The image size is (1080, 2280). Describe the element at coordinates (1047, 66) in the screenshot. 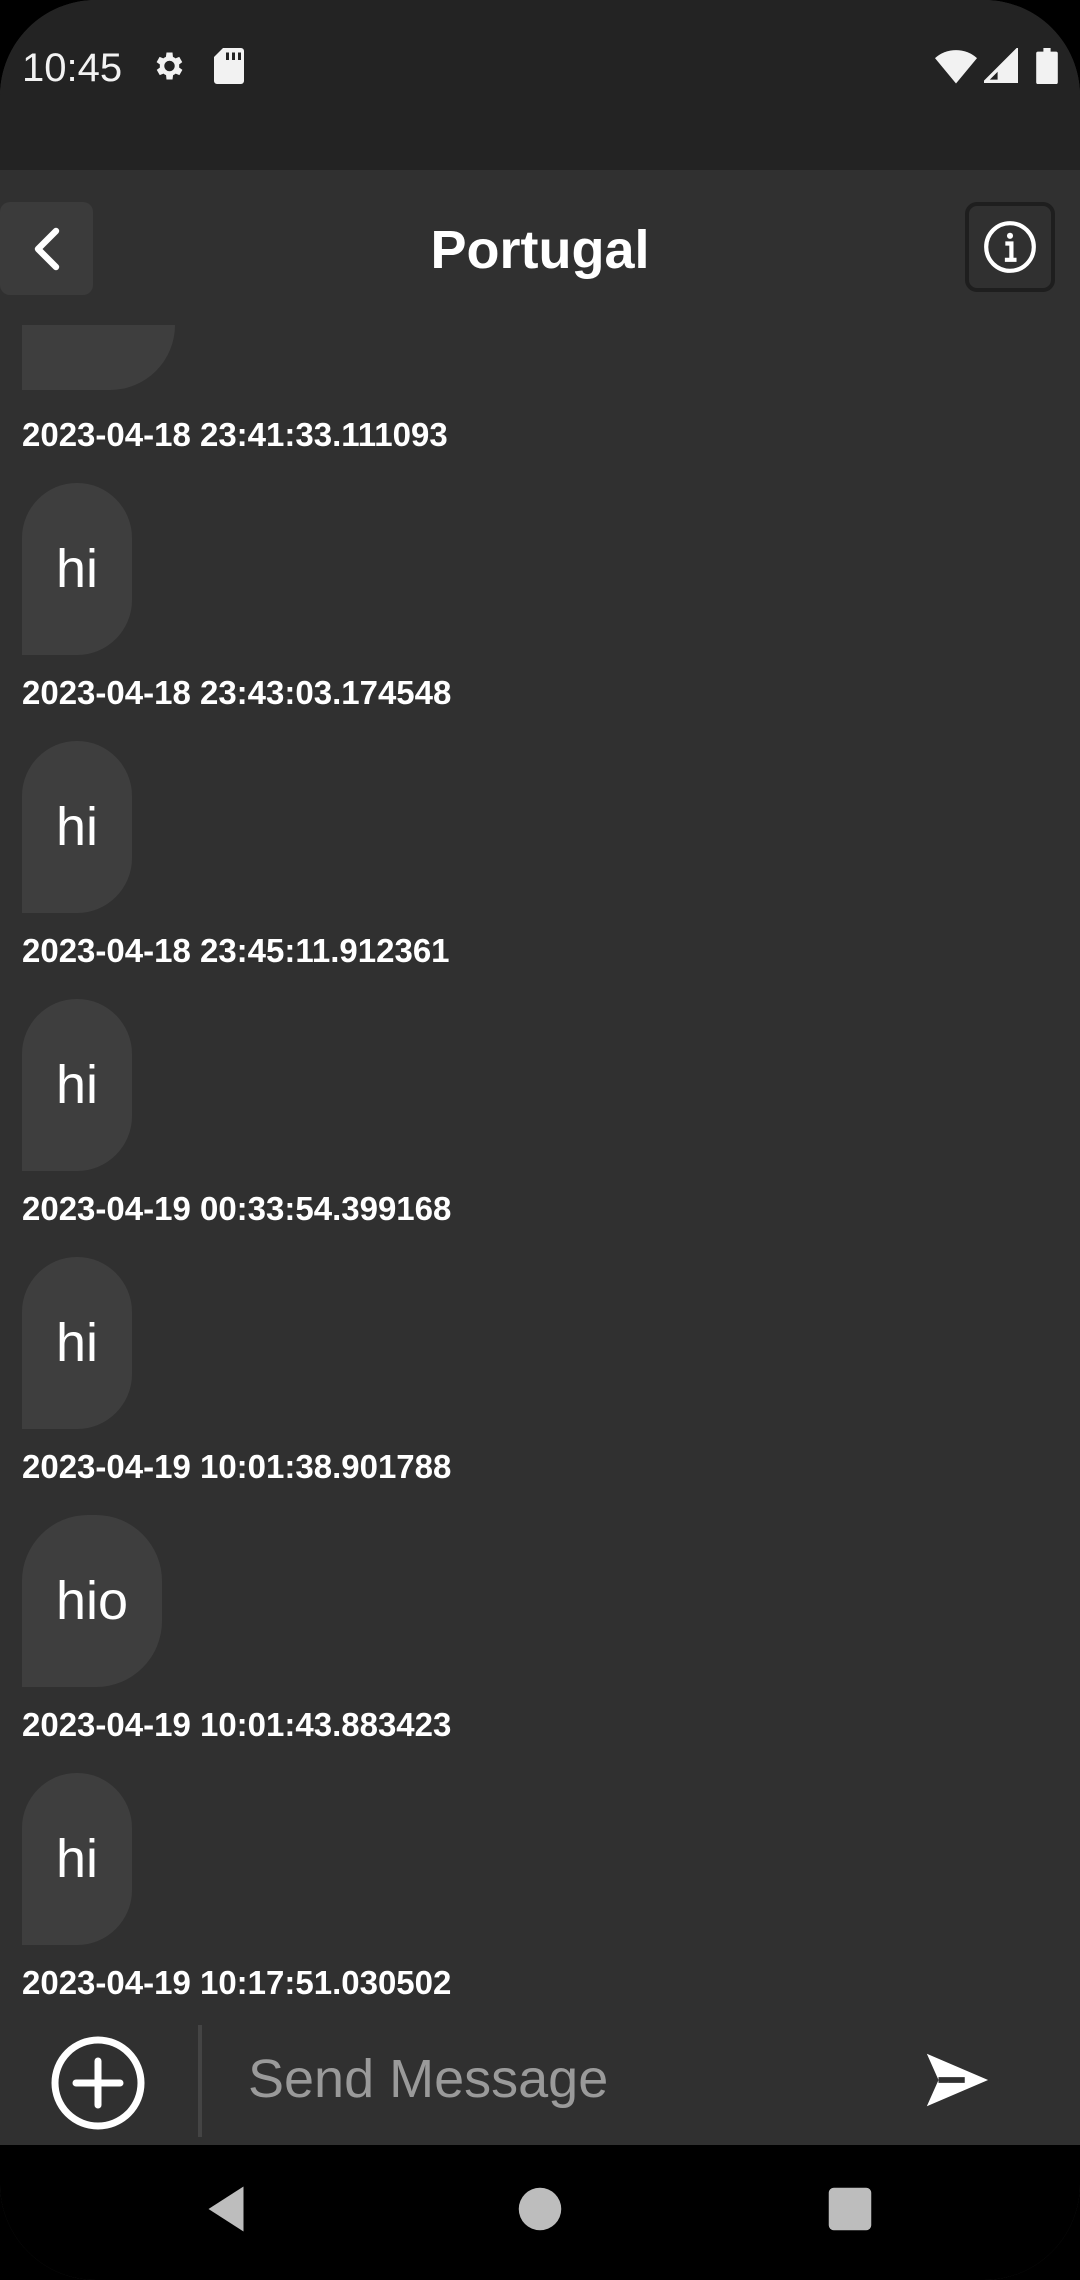

I see `battery-icon` at that location.